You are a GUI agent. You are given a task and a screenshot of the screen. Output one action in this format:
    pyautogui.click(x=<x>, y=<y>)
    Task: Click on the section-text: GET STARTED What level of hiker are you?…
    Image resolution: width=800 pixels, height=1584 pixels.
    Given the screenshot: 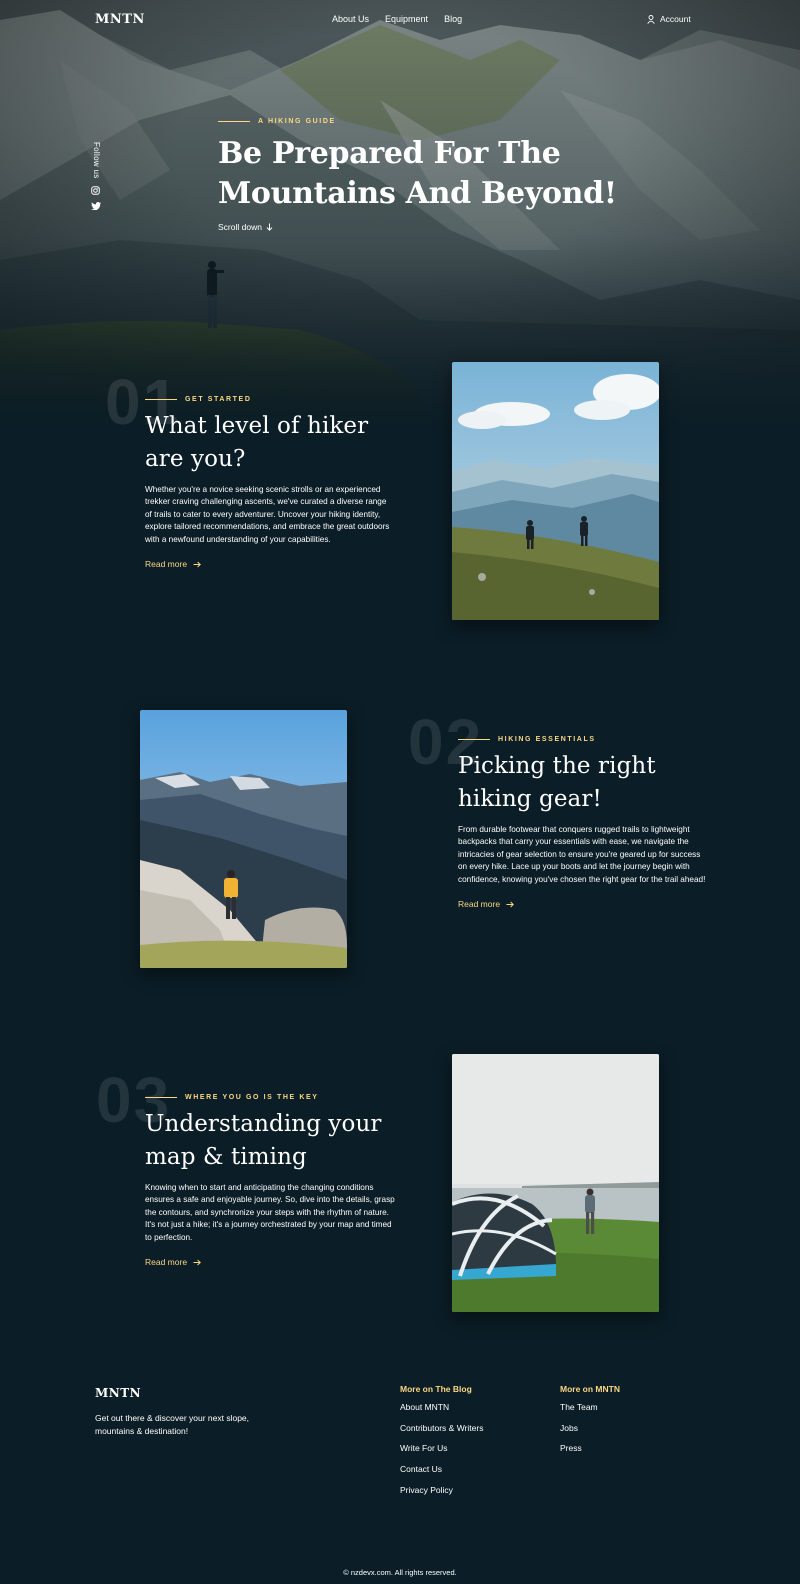 What is the action you would take?
    pyautogui.click(x=270, y=482)
    